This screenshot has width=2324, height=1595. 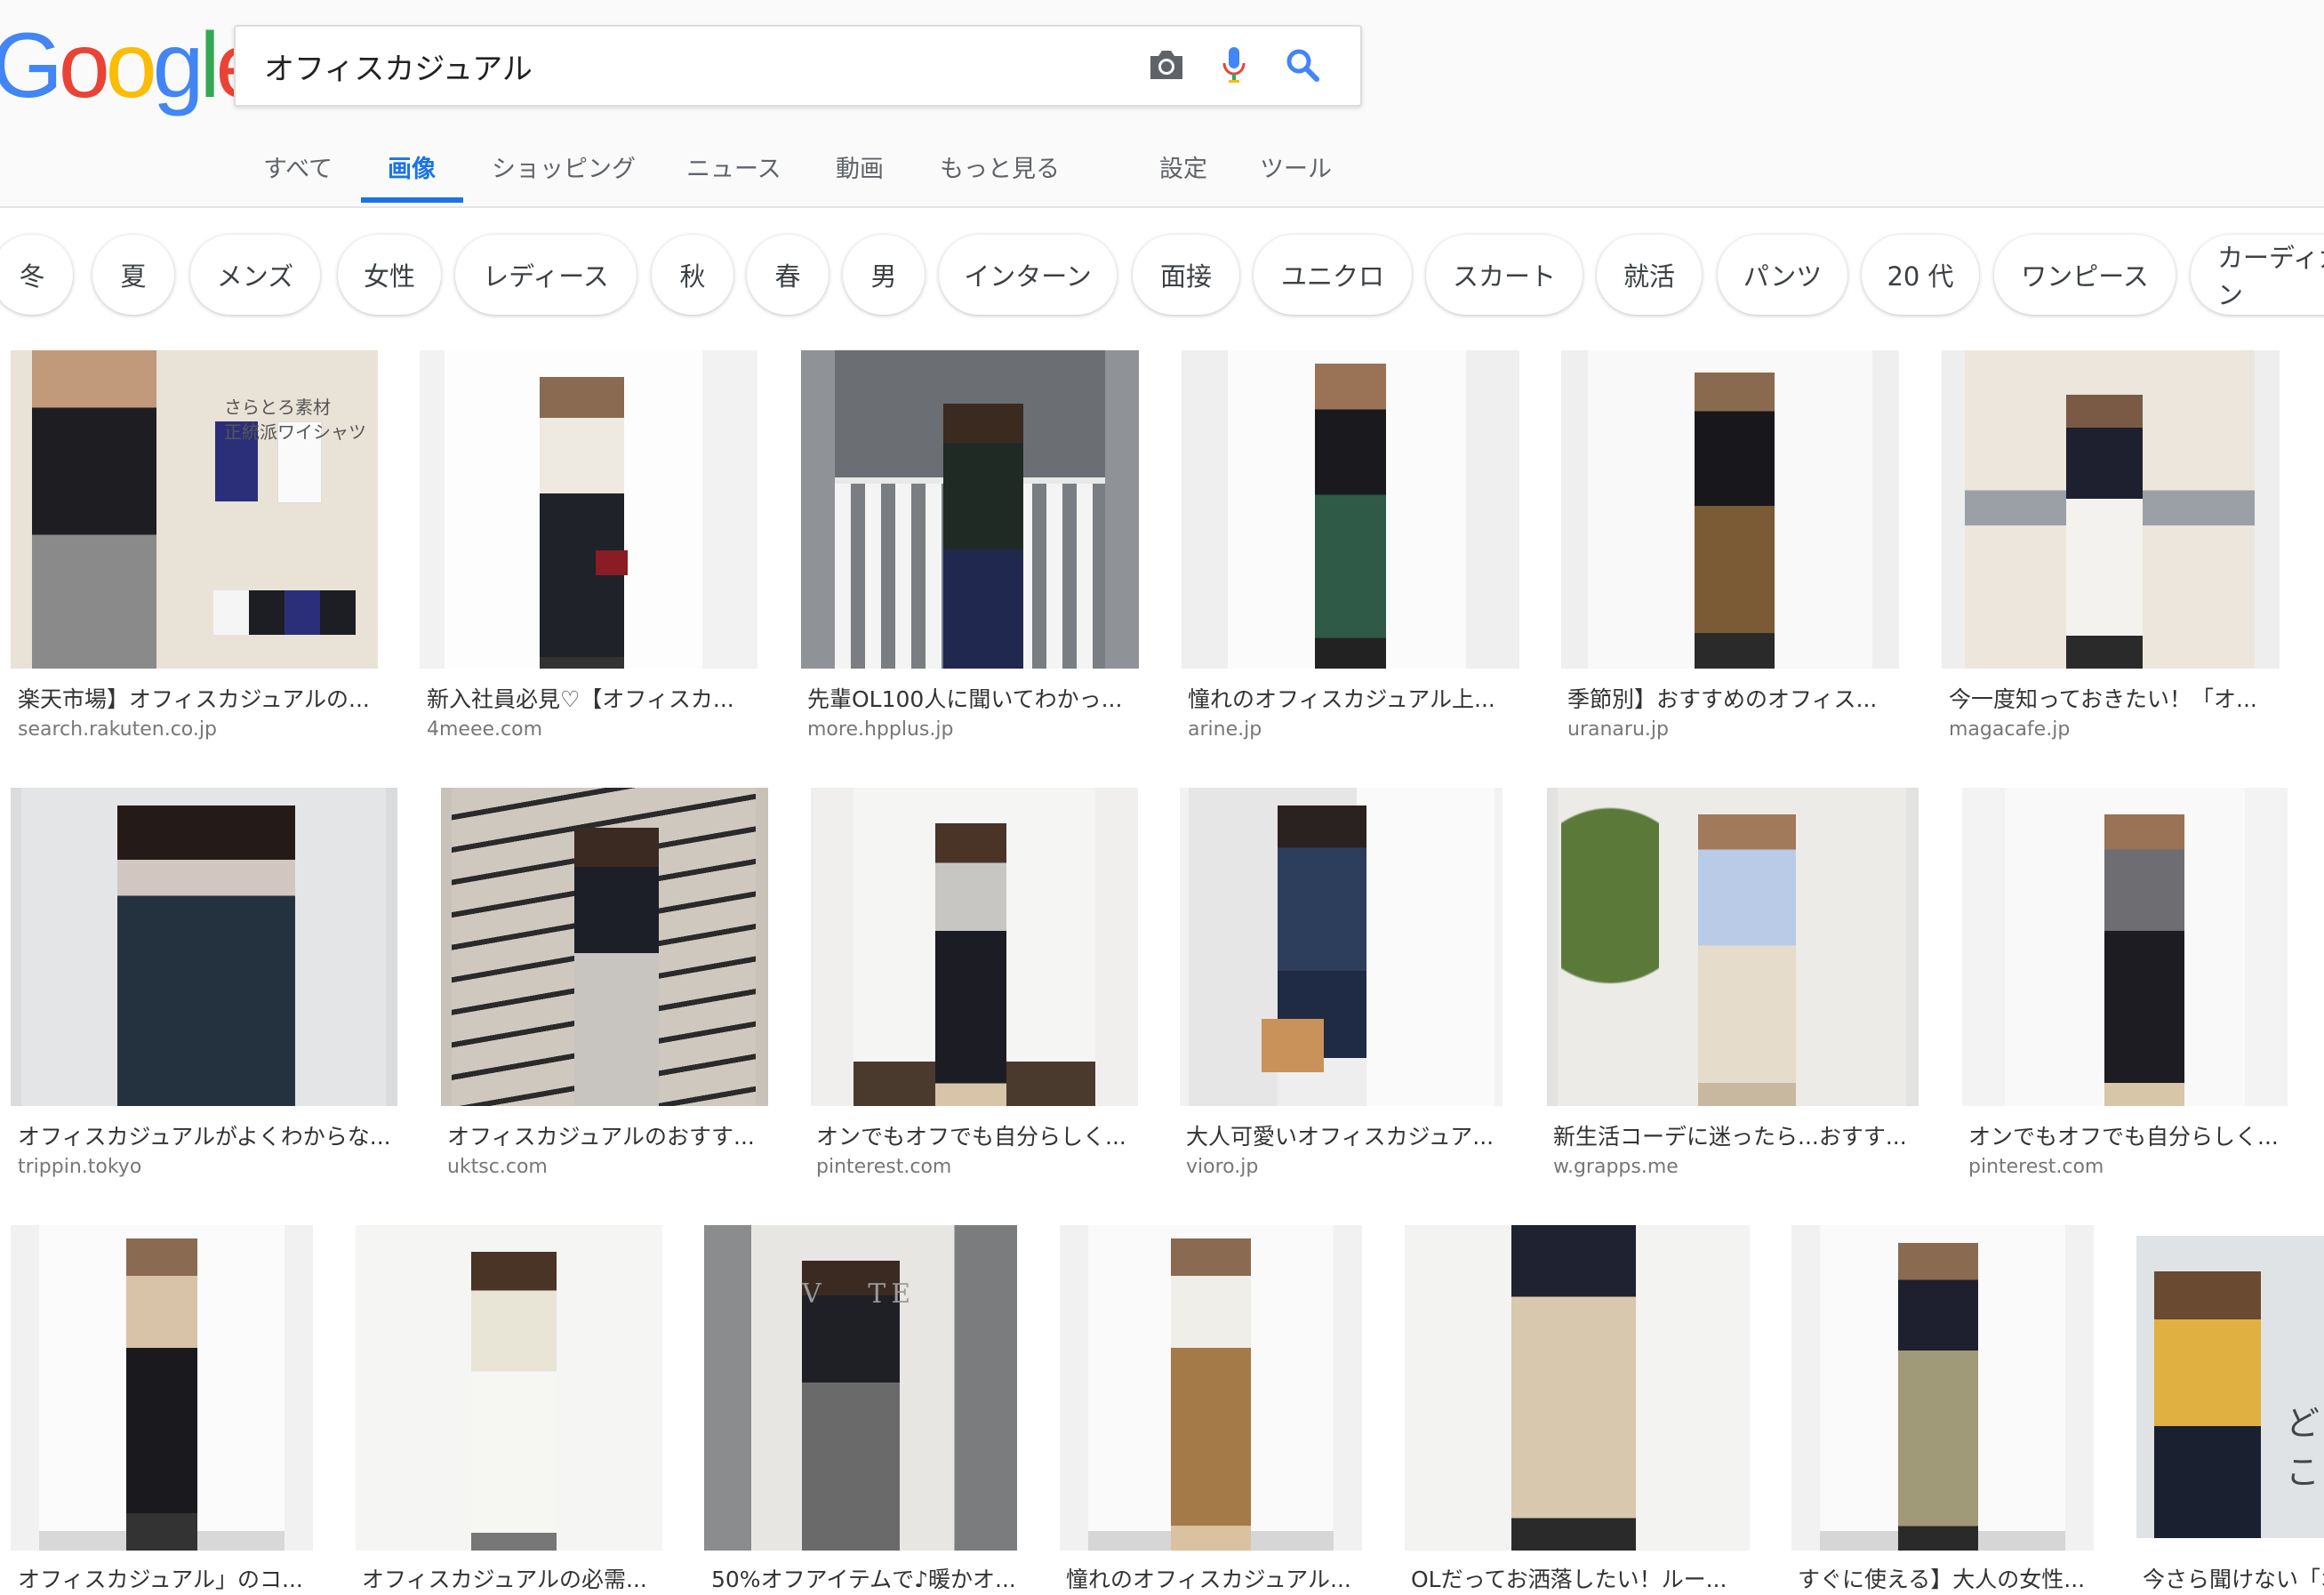 I want to click on result-domain: uktsc.com, so click(x=497, y=1167).